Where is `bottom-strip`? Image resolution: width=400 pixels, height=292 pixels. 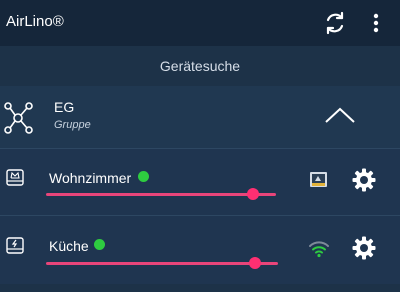 bottom-strip is located at coordinates (200, 288).